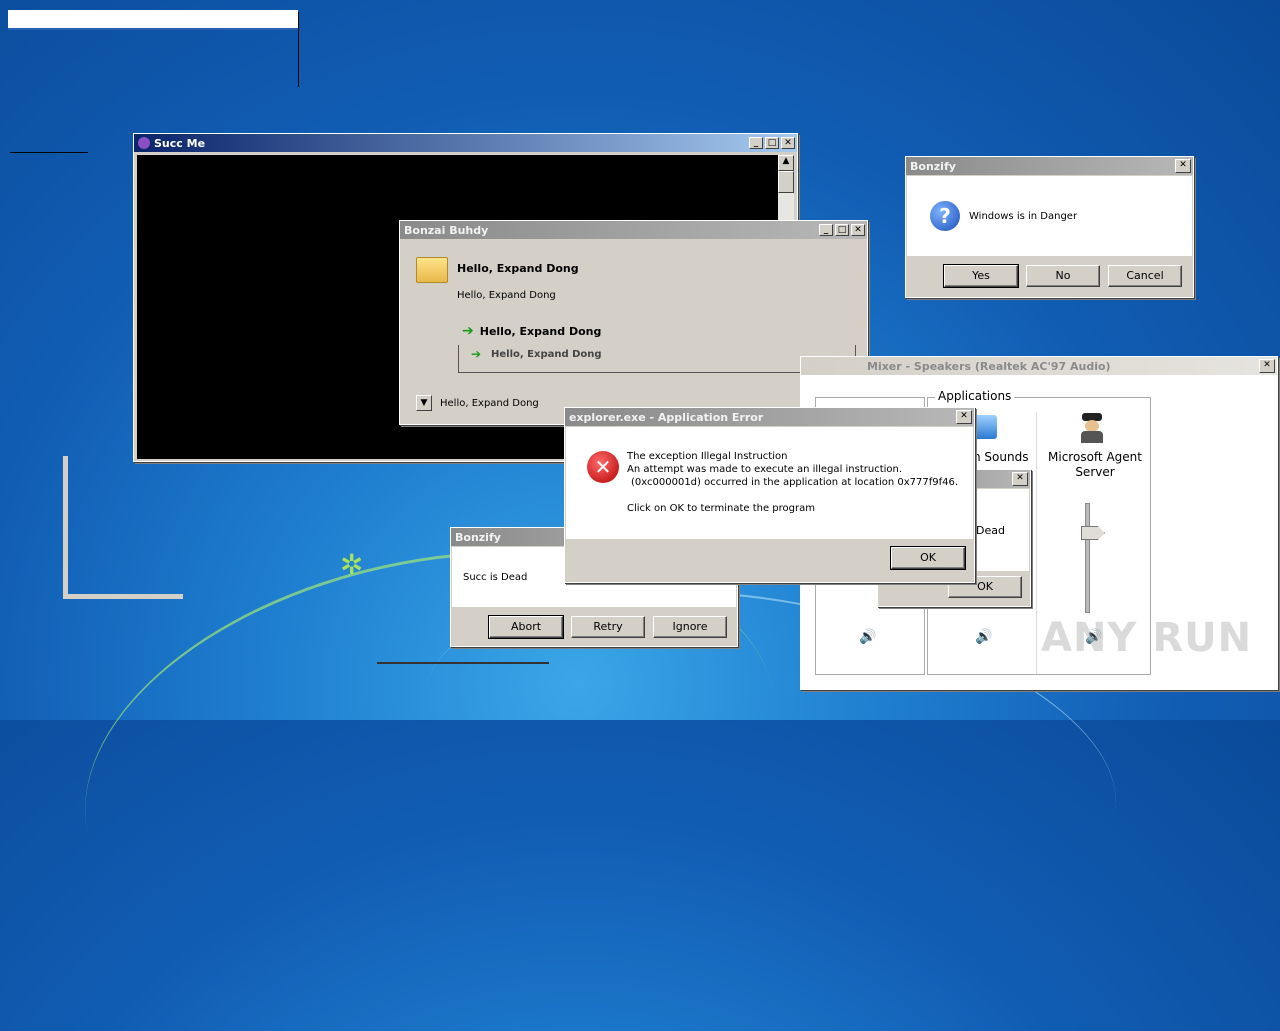 This screenshot has height=1031, width=1280. What do you see at coordinates (518, 268) in the screenshot?
I see `buhdy-heading: Hello, Expand Dong` at bounding box center [518, 268].